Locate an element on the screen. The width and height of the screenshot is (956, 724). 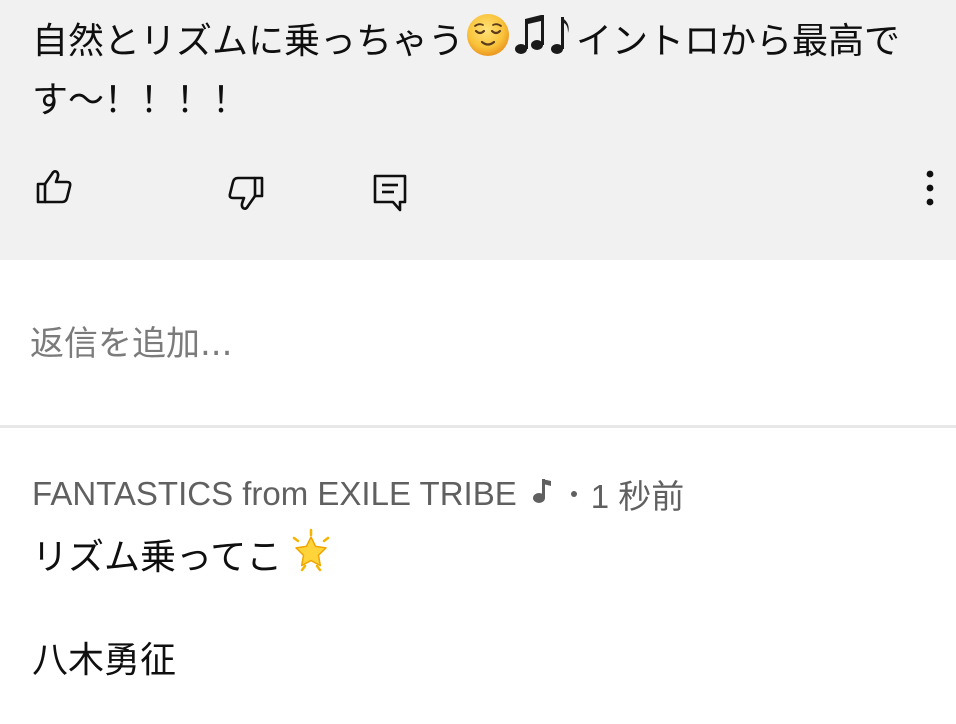
add-reply-input is located at coordinates (470, 344).